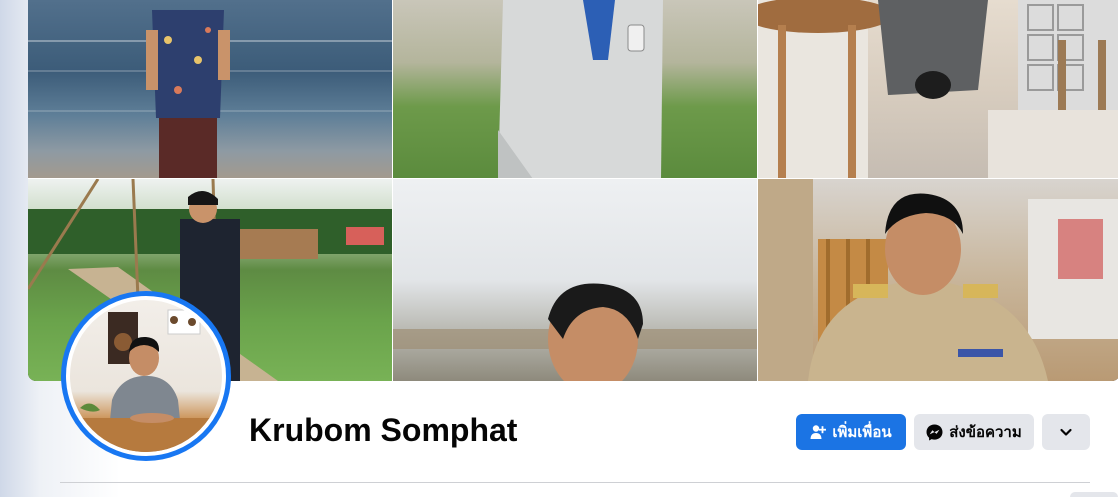  I want to click on add-friend-button: เพิ่มเพื่อน, so click(851, 432).